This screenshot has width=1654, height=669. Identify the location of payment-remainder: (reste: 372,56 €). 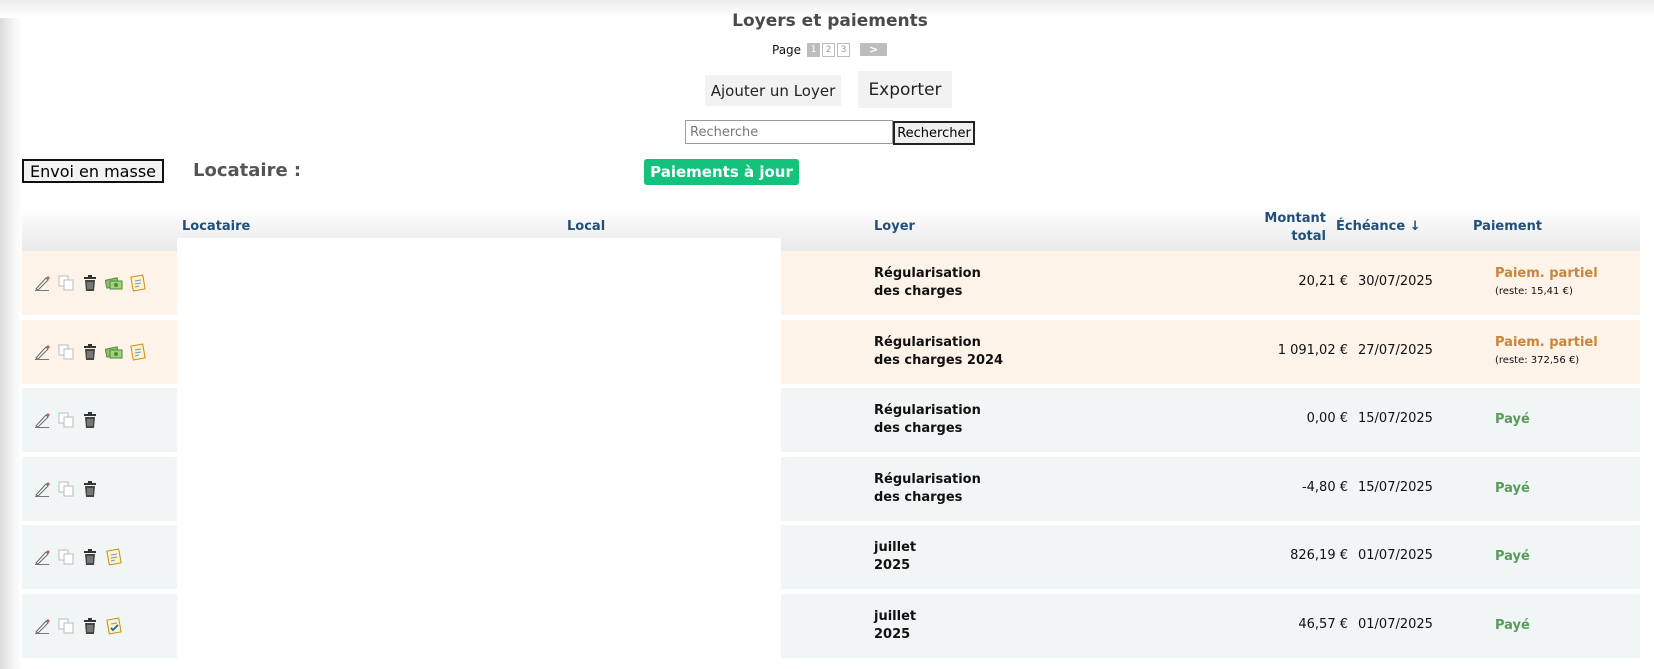
(1537, 360).